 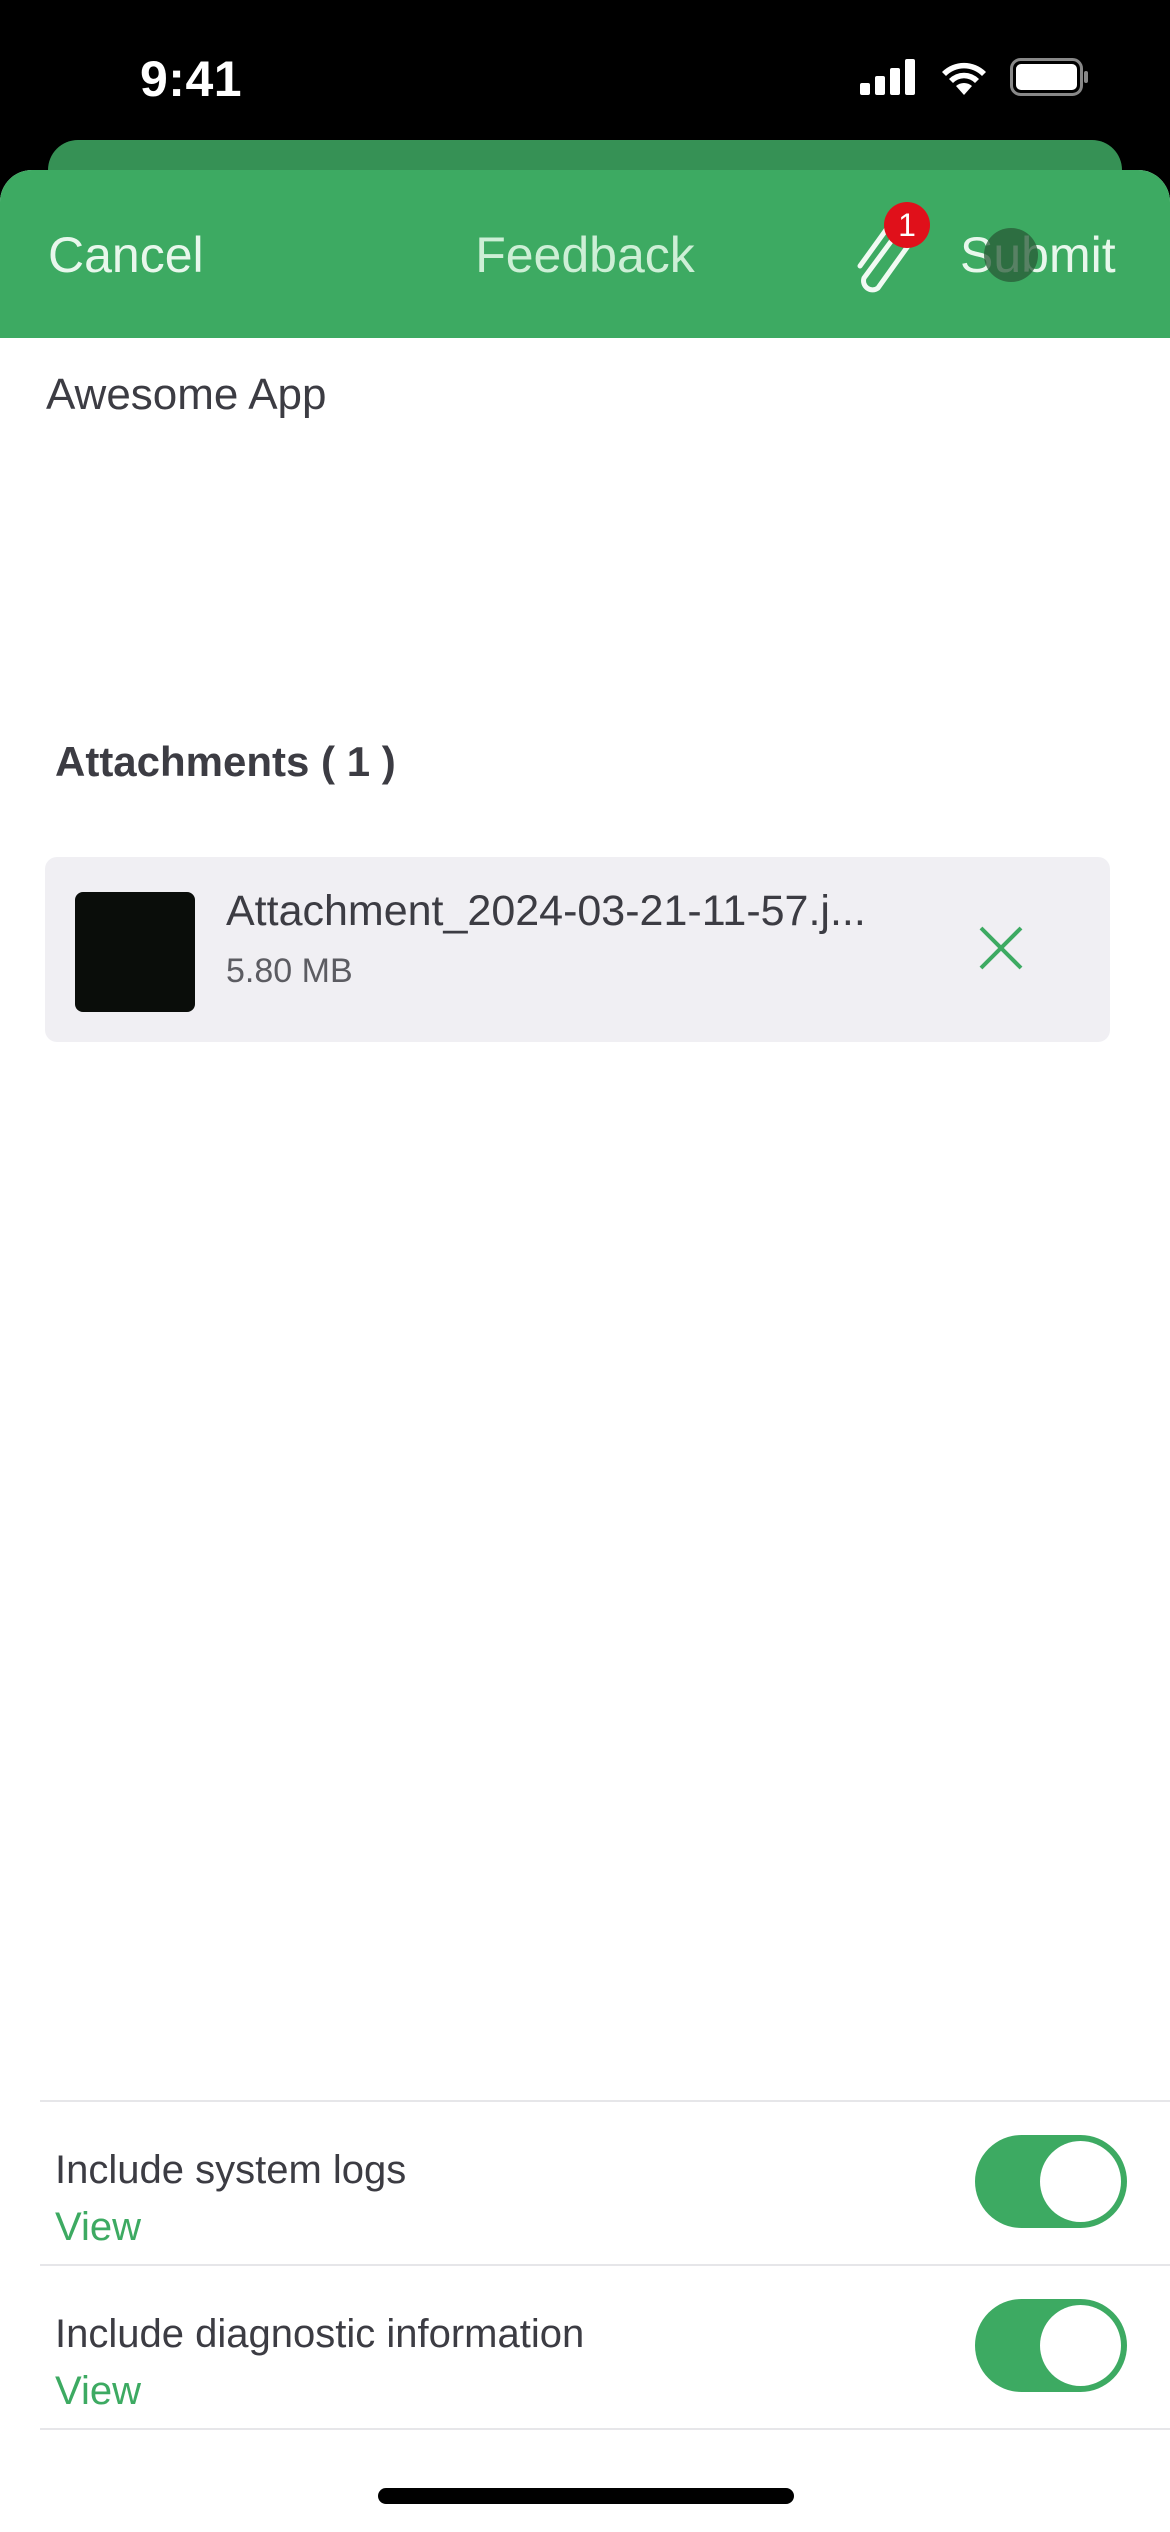 I want to click on wifi-icon, so click(x=964, y=78).